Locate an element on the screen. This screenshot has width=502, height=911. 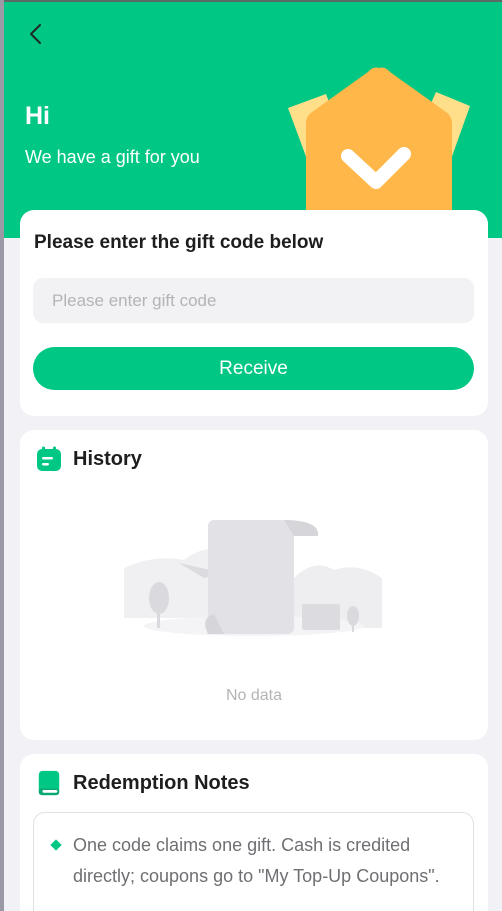
chevron-left-icon is located at coordinates (35, 34).